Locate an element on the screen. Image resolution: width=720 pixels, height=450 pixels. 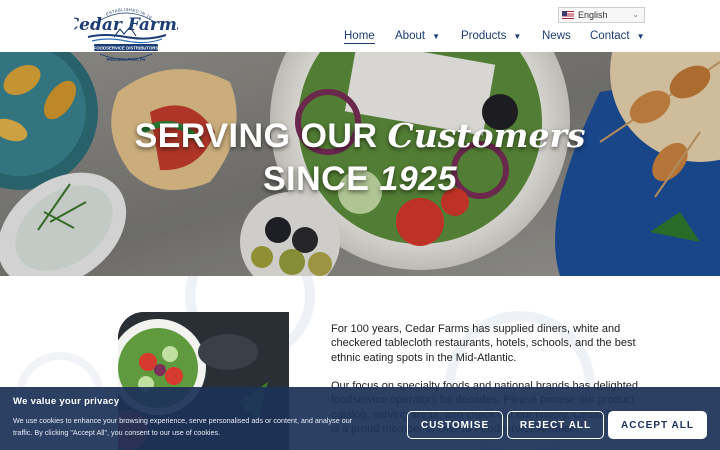
nav-item-products: Products ▼ is located at coordinates (491, 36).